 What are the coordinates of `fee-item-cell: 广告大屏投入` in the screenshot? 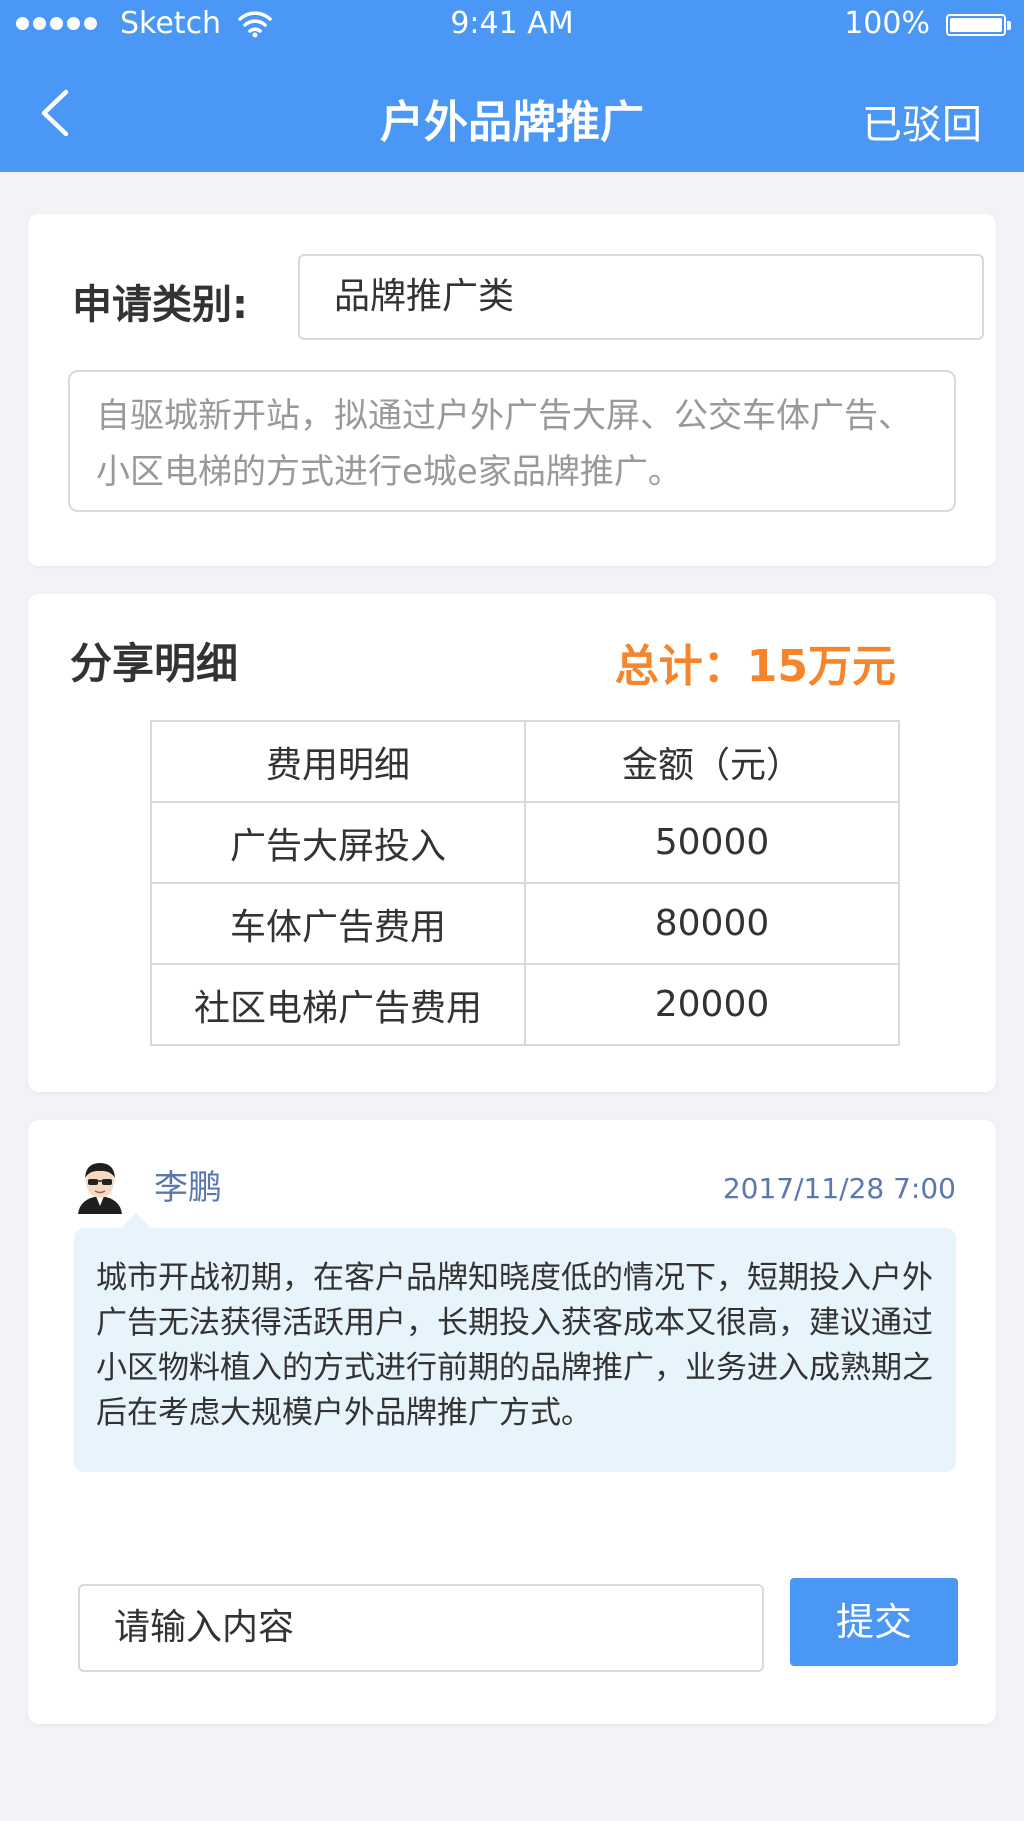 It's located at (338, 842).